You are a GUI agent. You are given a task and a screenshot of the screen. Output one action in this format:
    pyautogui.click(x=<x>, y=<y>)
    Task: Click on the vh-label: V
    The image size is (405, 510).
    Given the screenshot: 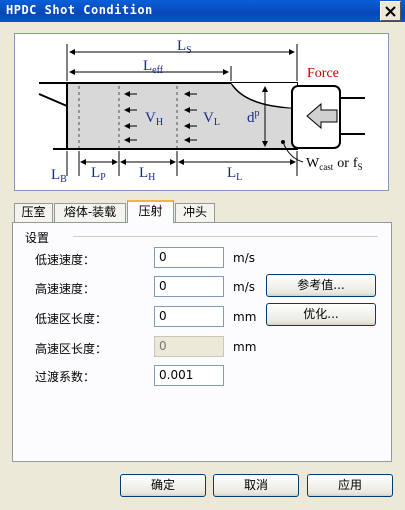 What is the action you would take?
    pyautogui.click(x=150, y=118)
    